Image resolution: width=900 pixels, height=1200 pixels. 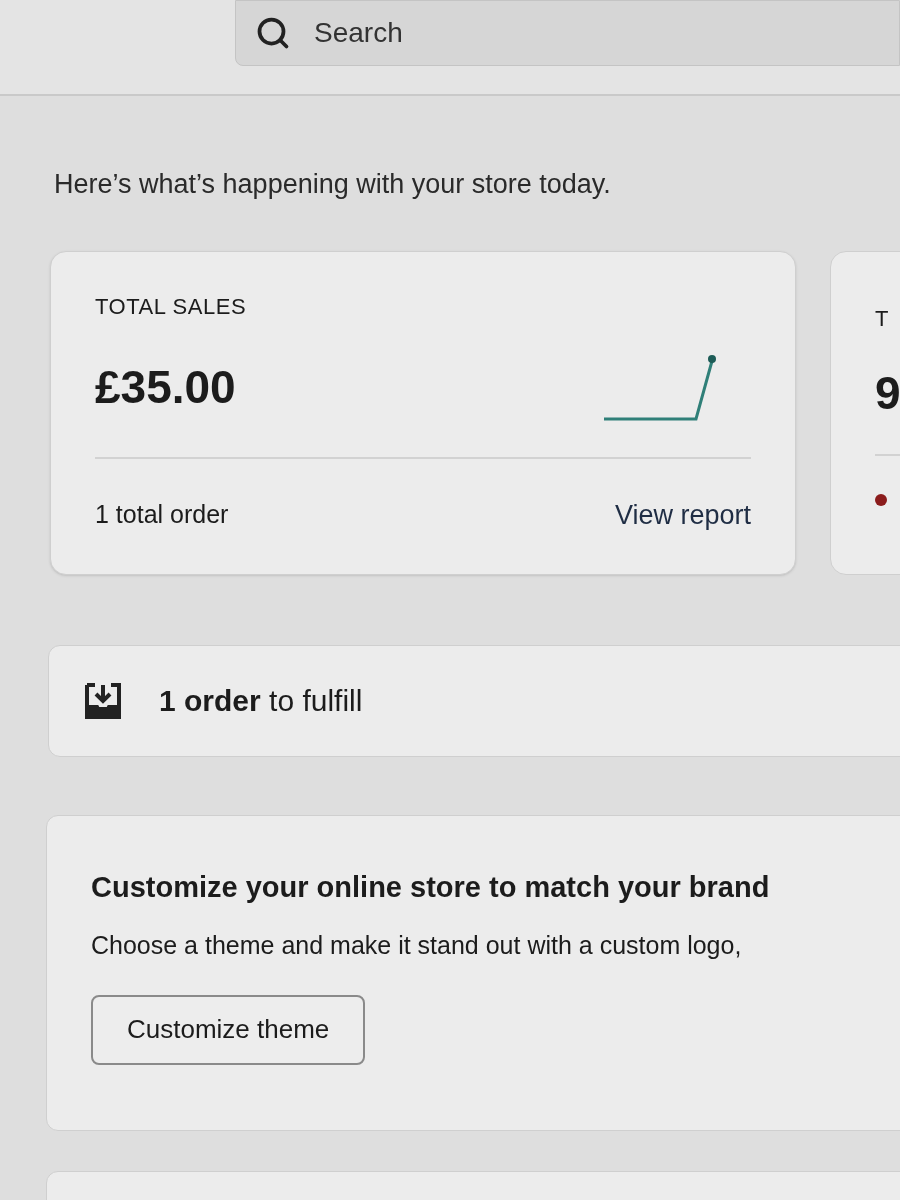 What do you see at coordinates (171, 306) in the screenshot?
I see `card-title: TOTAL SALES` at bounding box center [171, 306].